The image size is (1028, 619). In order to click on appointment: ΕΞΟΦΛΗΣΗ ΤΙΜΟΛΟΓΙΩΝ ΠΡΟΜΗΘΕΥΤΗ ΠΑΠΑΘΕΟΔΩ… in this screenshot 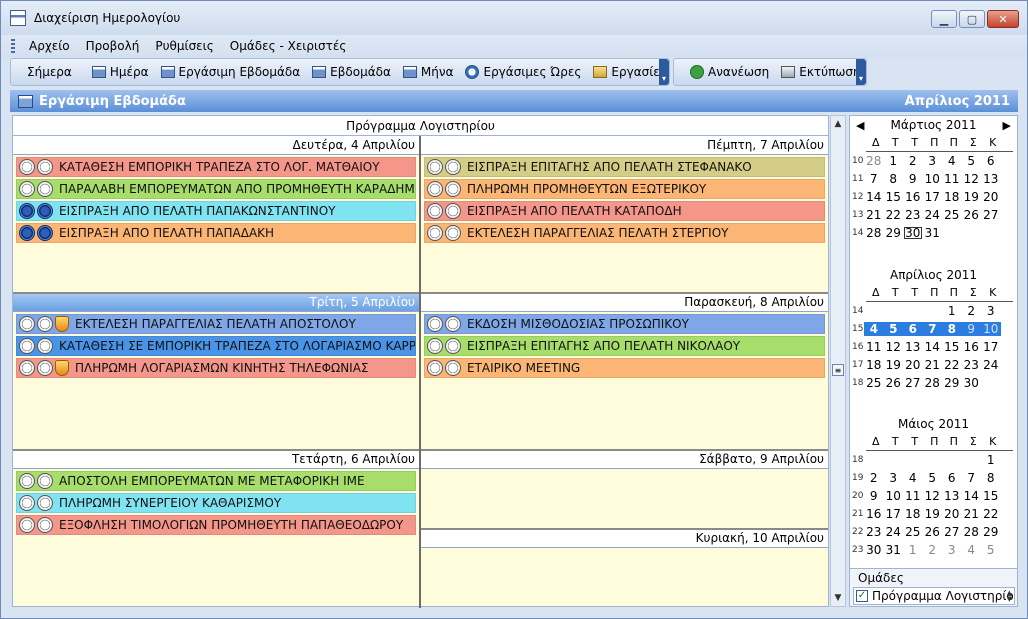, I will do `click(216, 525)`.